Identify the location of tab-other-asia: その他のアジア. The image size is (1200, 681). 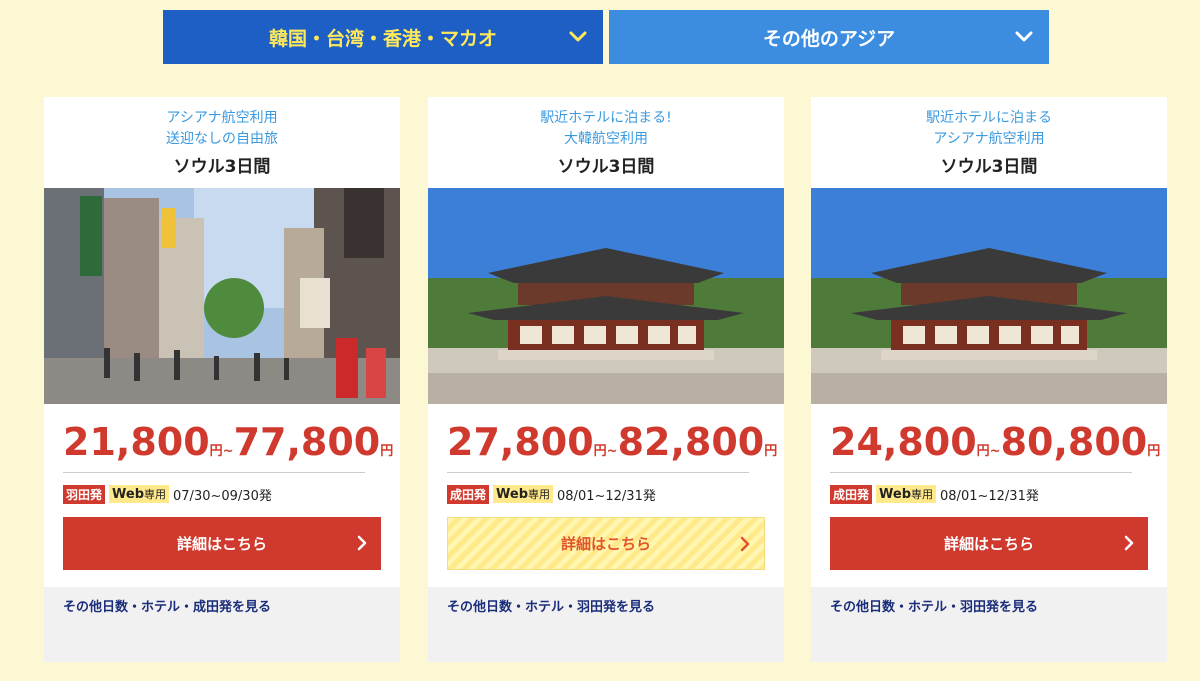
(829, 37).